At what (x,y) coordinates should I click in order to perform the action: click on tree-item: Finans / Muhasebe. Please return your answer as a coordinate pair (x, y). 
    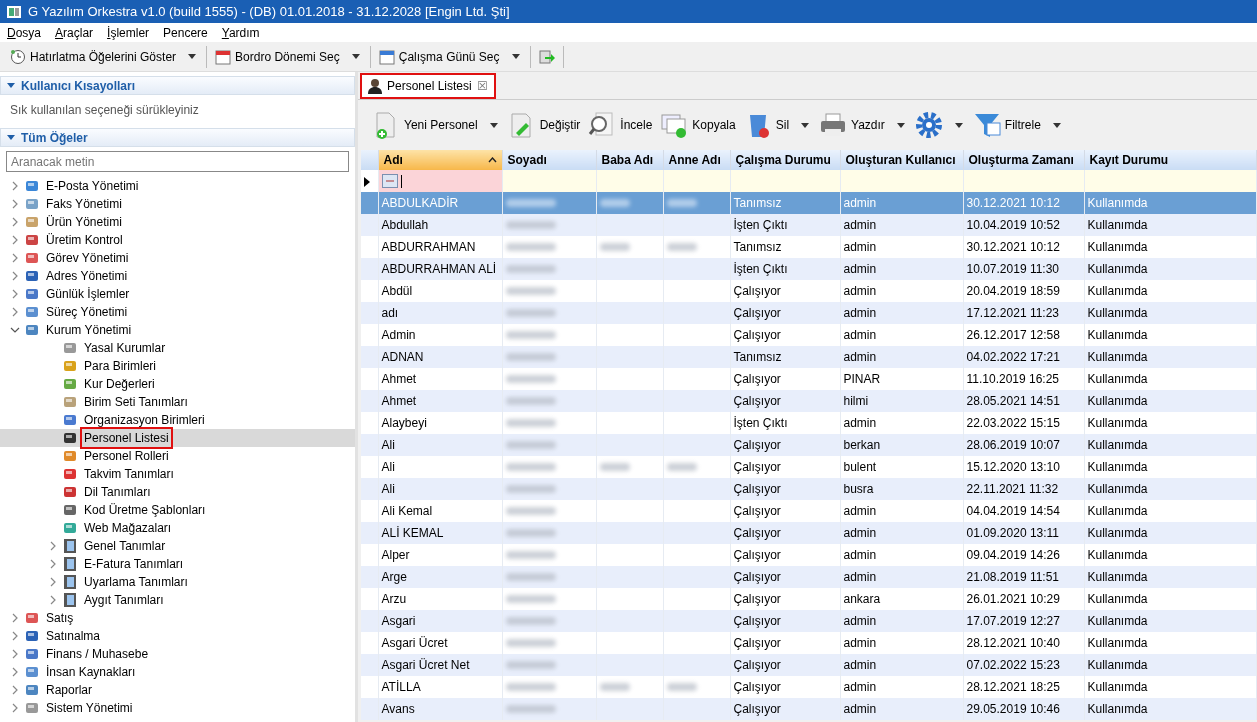
    Looking at the image, I should click on (177, 654).